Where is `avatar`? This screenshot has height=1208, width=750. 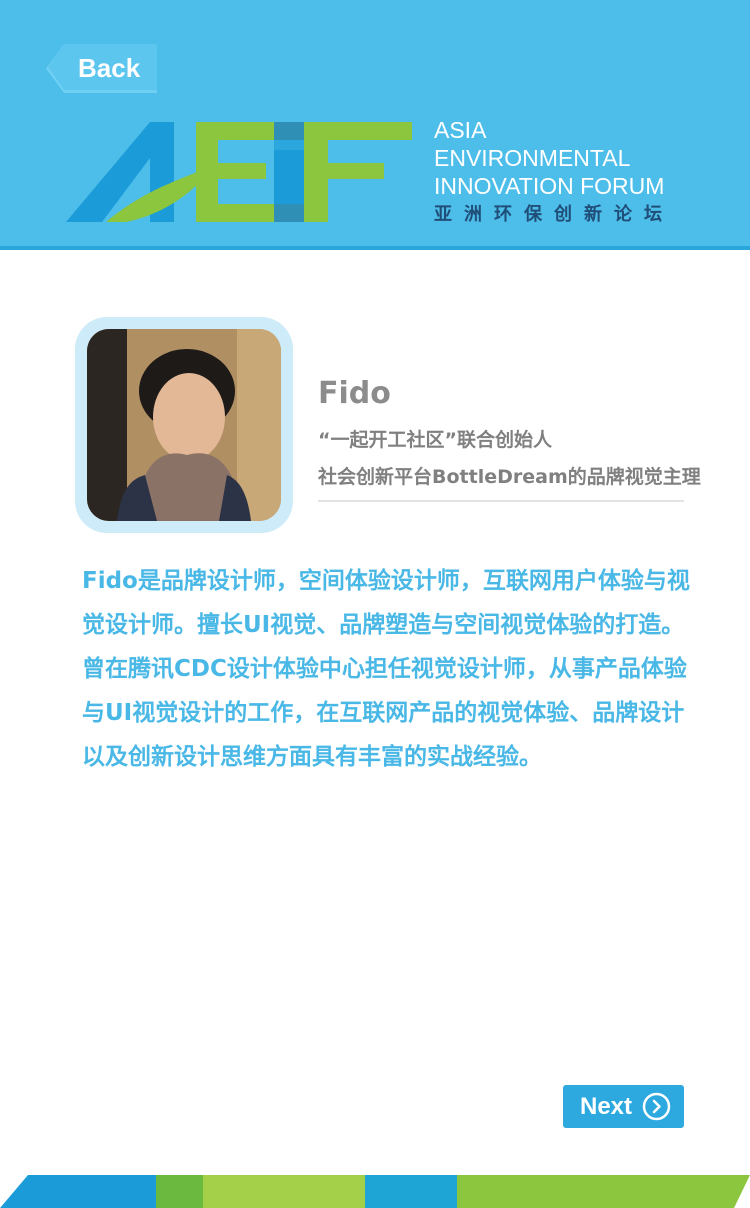
avatar is located at coordinates (184, 425).